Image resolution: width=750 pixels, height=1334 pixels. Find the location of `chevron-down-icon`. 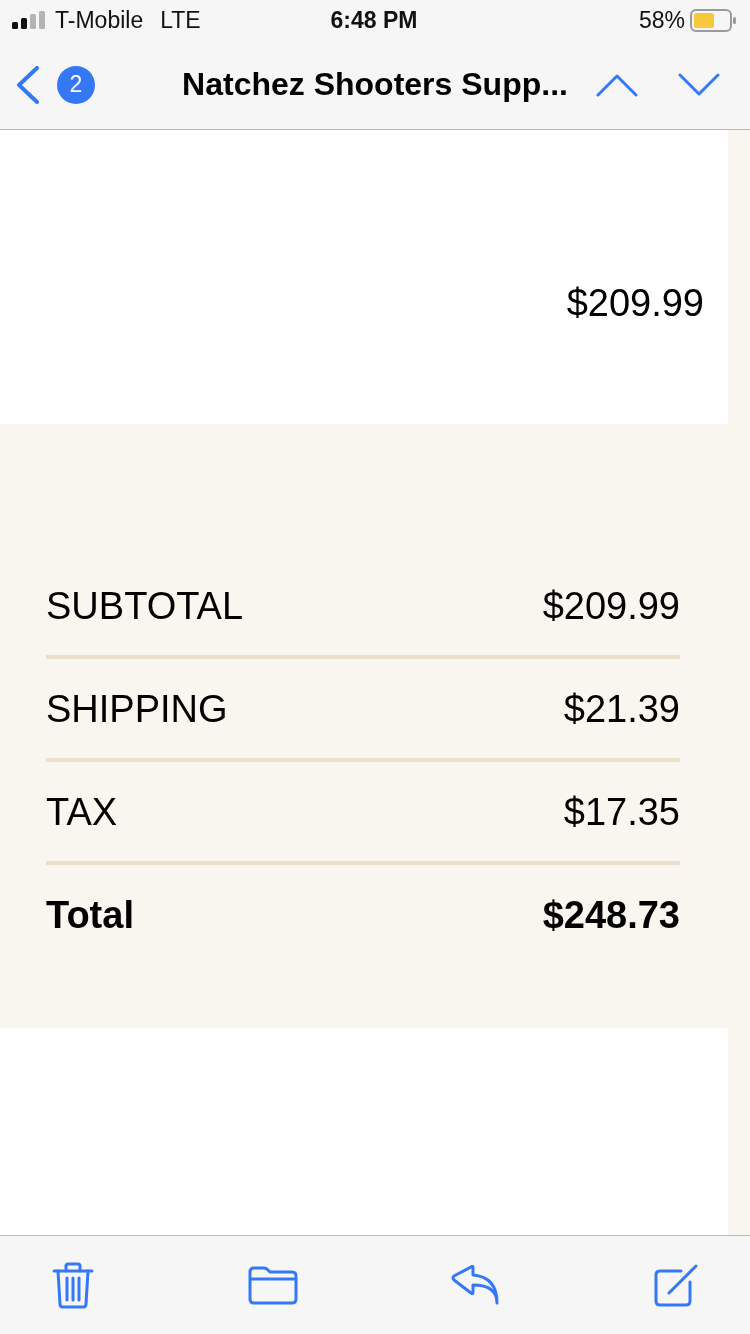

chevron-down-icon is located at coordinates (699, 84).